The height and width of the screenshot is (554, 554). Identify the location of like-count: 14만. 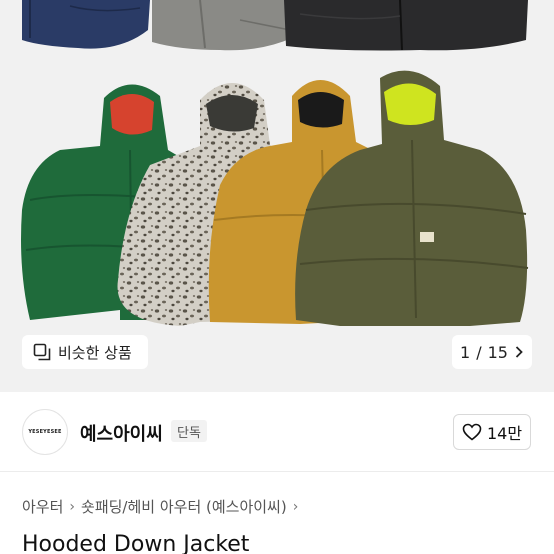
(504, 433).